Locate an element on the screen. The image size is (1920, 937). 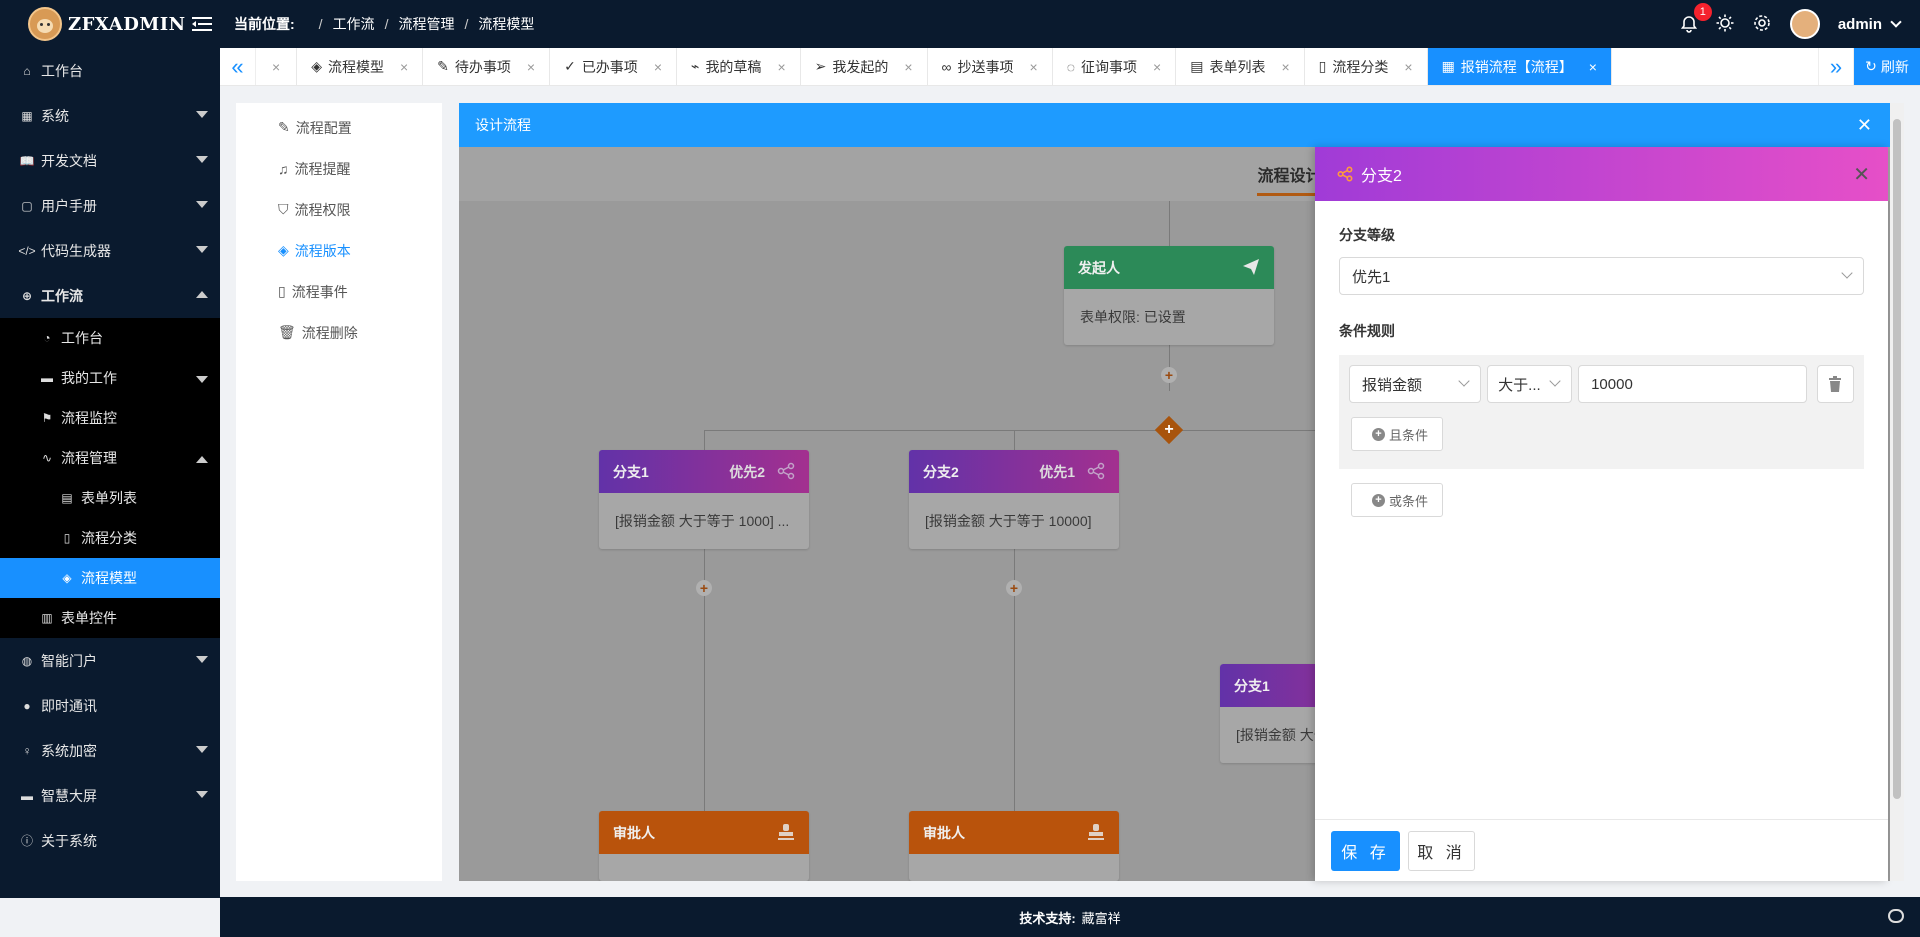
menu-process-permission: ⛉ 流程权限 is located at coordinates (339, 209).